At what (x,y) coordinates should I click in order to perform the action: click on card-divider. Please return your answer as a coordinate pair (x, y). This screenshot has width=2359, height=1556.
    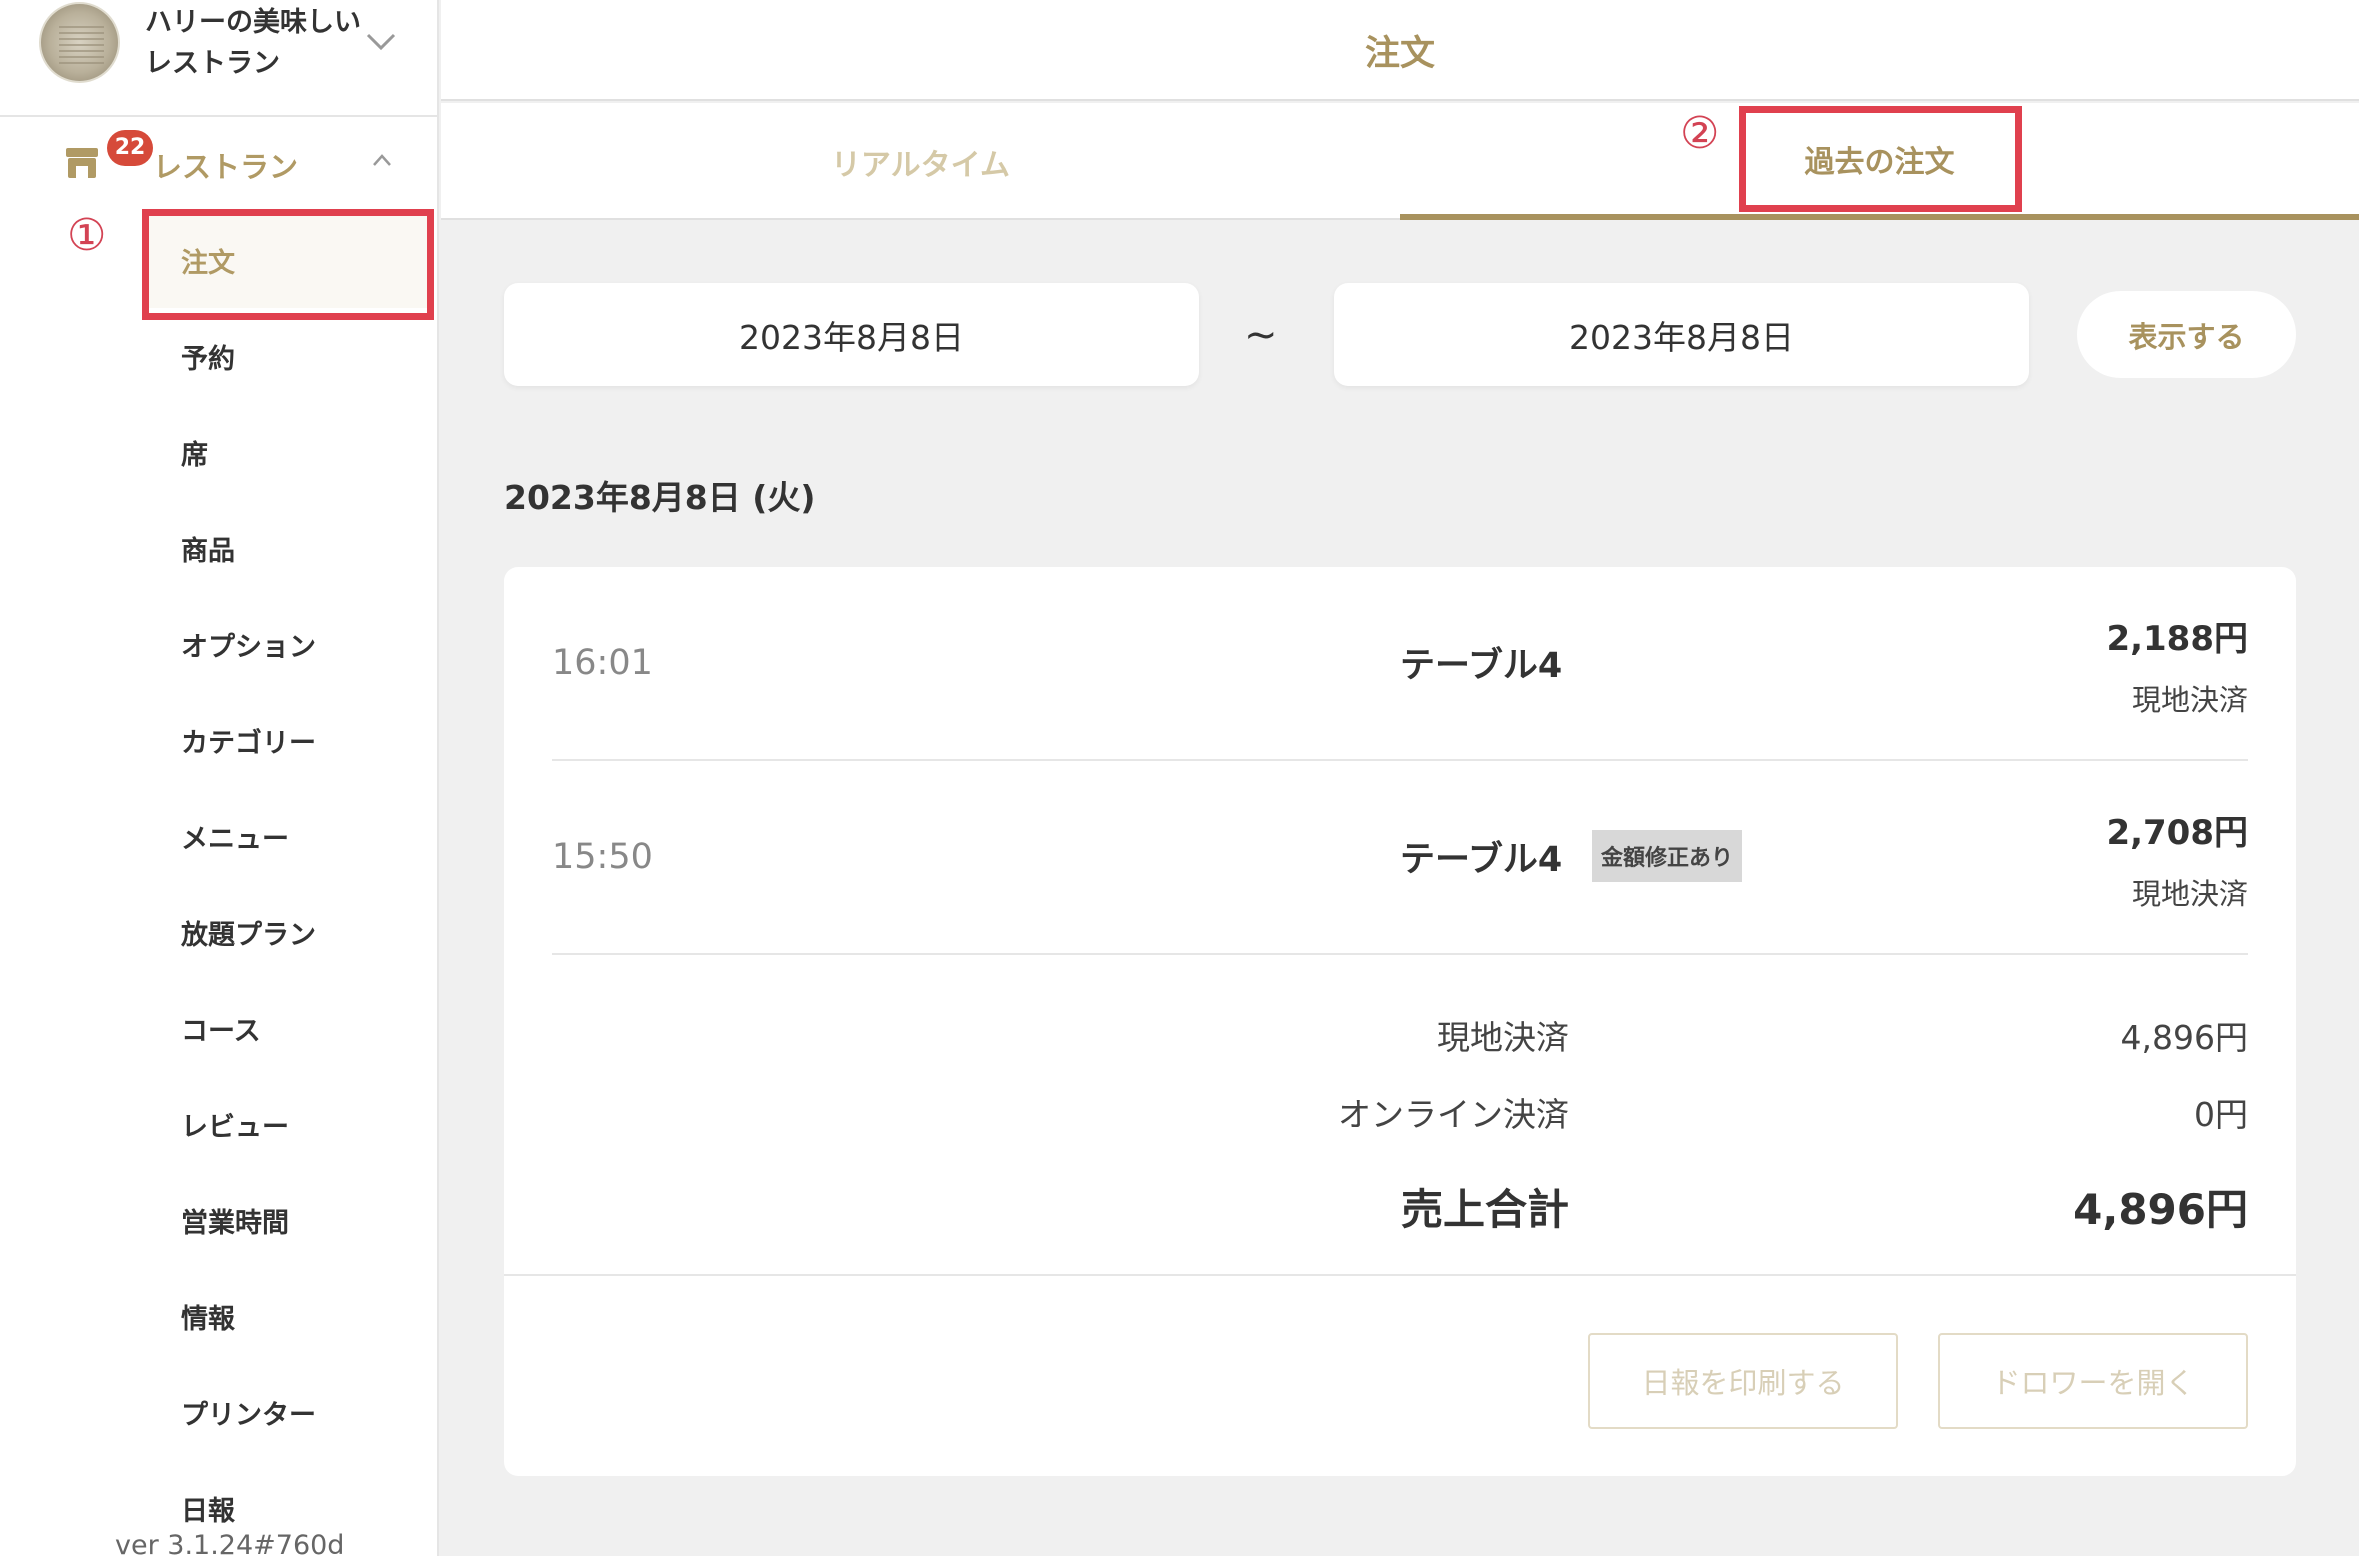
    Looking at the image, I should click on (1400, 1275).